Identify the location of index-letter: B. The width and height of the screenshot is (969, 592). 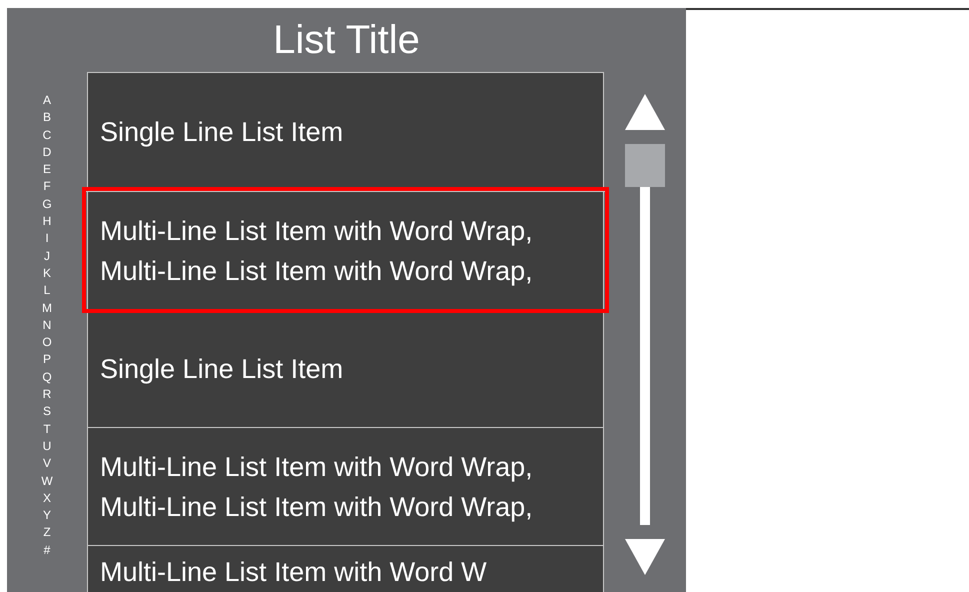
(46, 118).